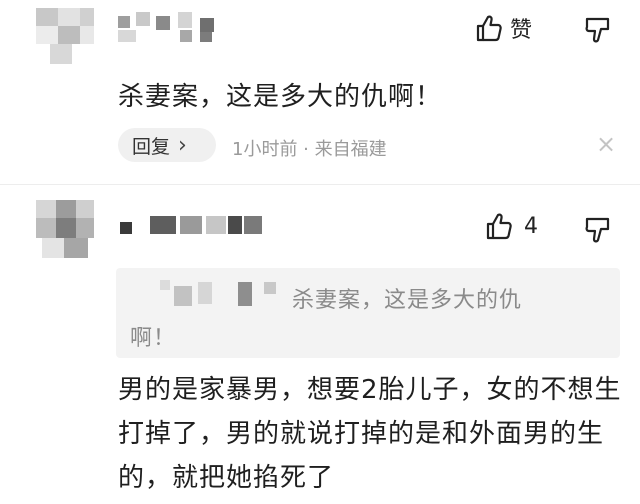 The height and width of the screenshot is (504, 640). I want to click on divider, so click(320, 184).